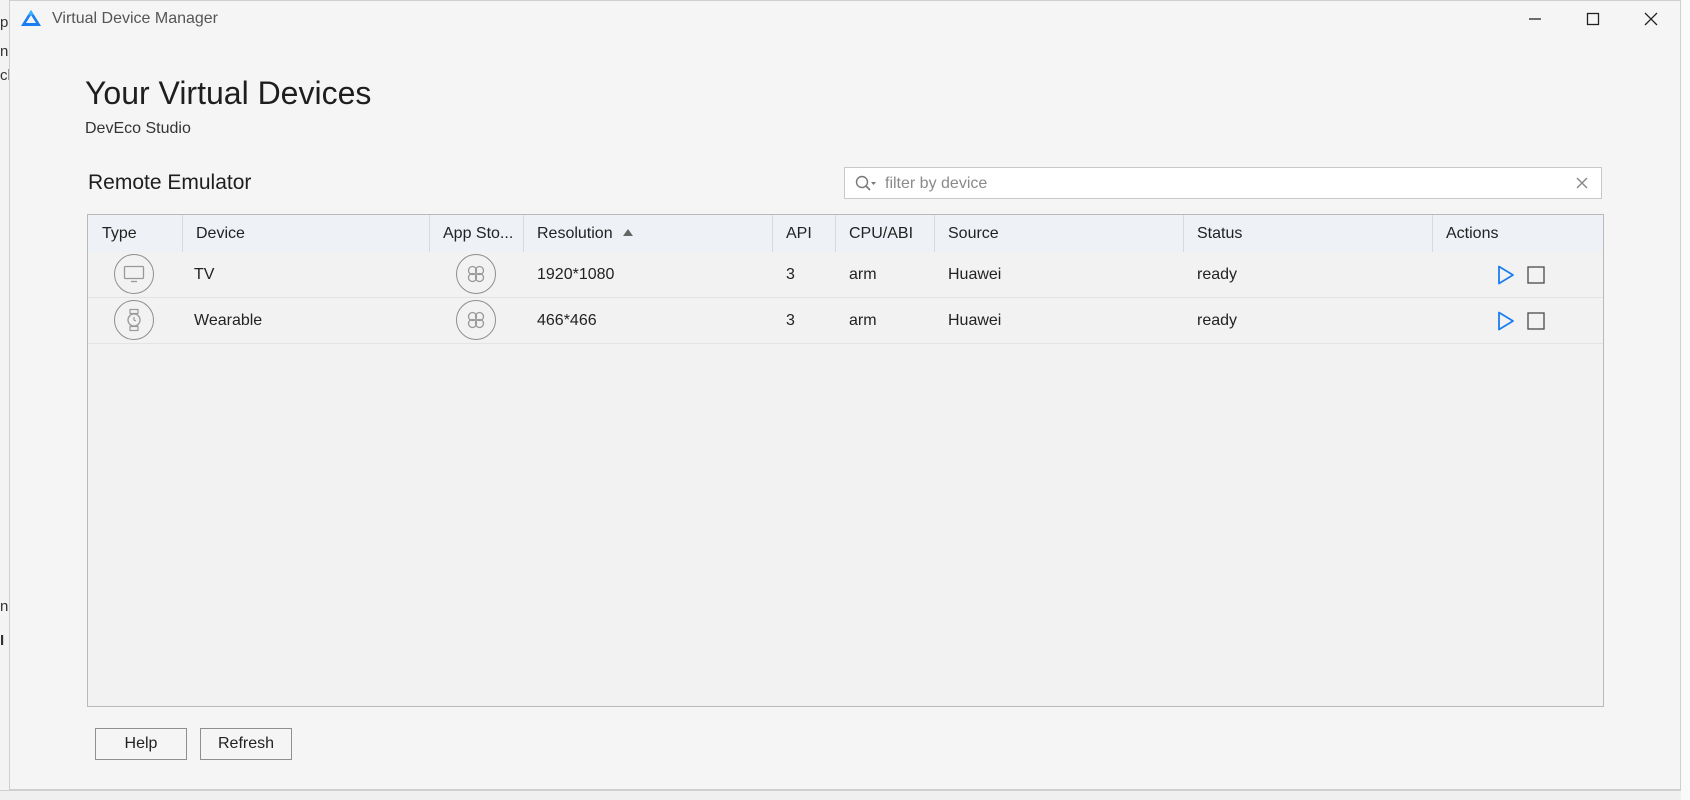  I want to click on background-text-fragment: n, so click(4, 606).